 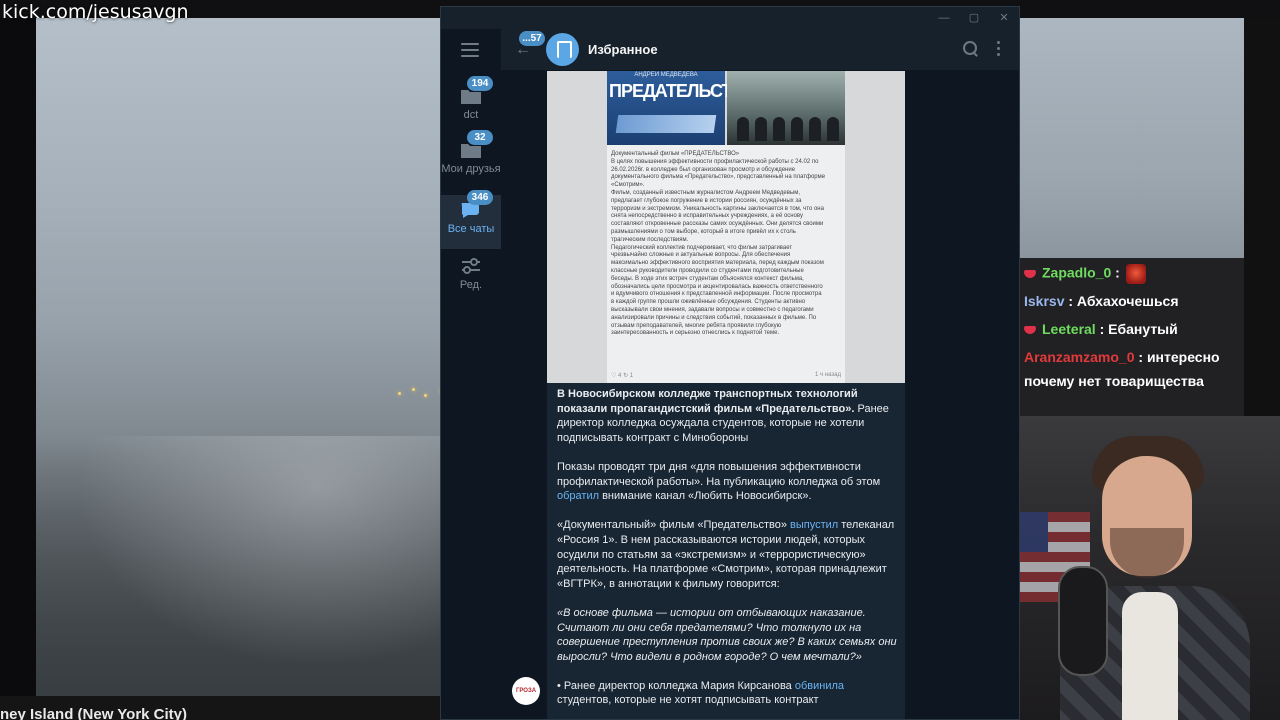 I want to click on right-fog-panel, so click(x=1132, y=138).